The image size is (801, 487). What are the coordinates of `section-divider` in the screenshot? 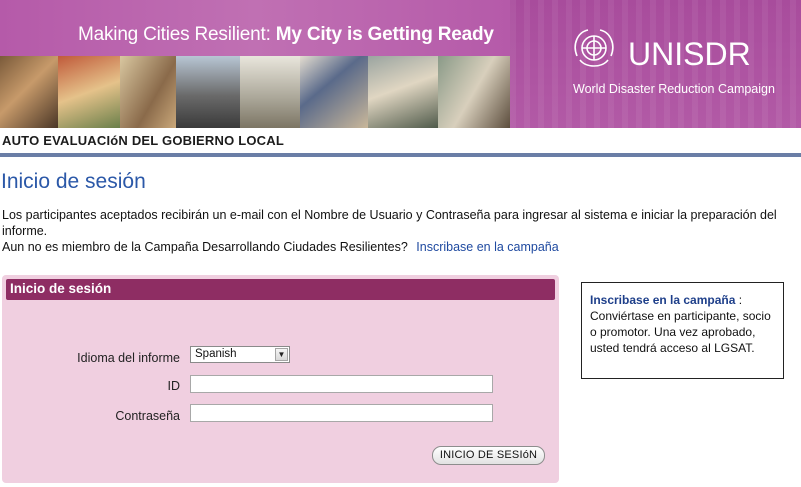 It's located at (400, 155).